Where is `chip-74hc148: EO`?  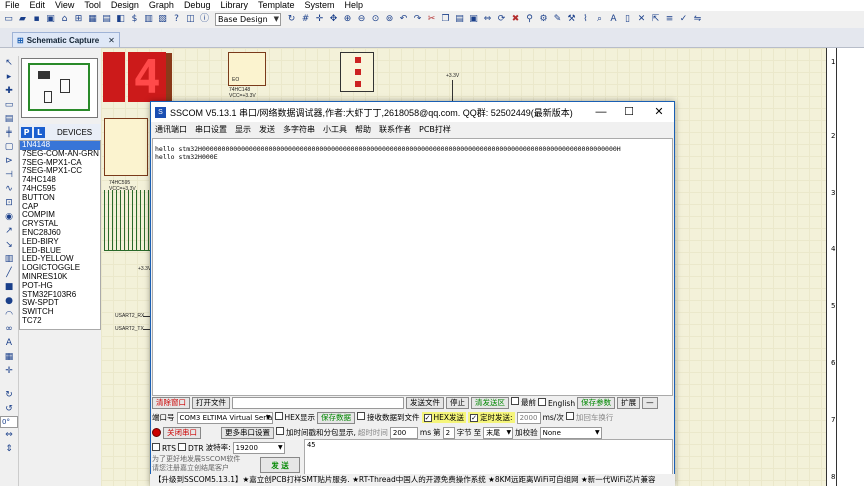 chip-74hc148: EO is located at coordinates (247, 69).